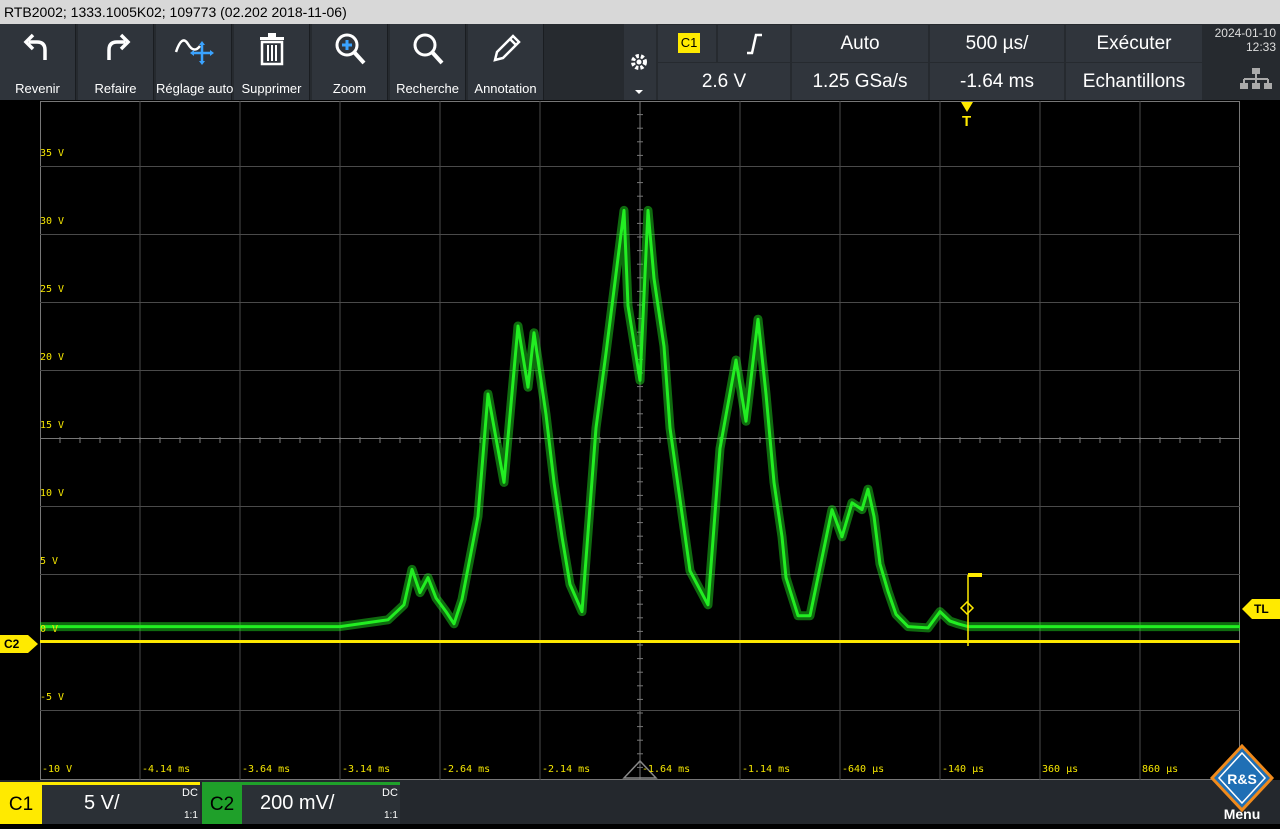  Describe the element at coordinates (975, 575) in the screenshot. I see `trigger-level-tick` at that location.